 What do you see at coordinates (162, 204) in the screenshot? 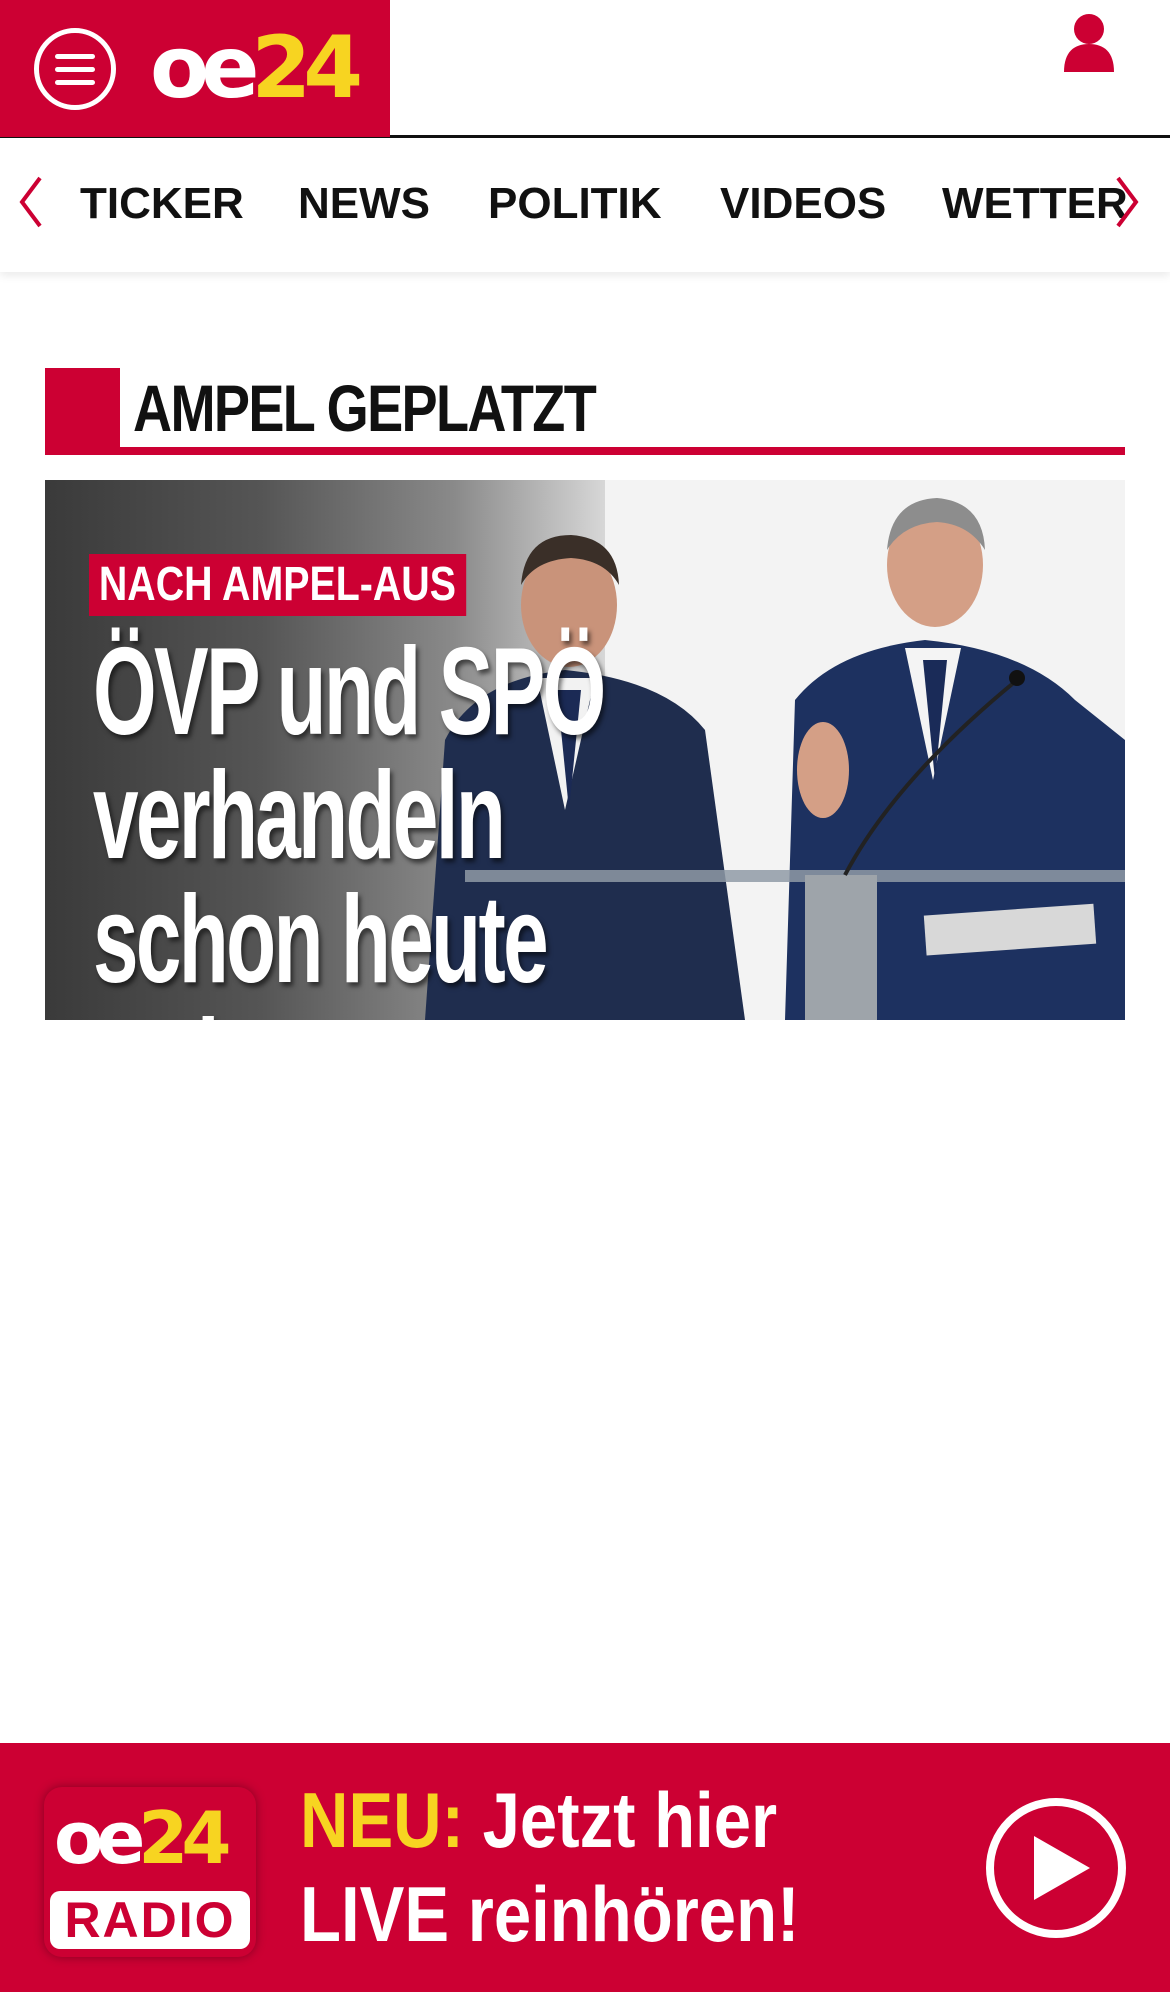
I see `nav-item-ticker: TICKER` at bounding box center [162, 204].